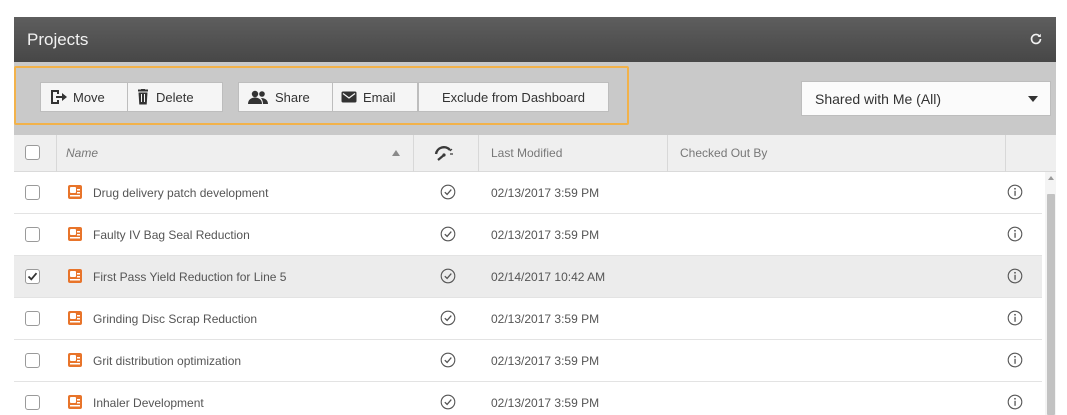 This screenshot has width=1067, height=415. Describe the element at coordinates (292, 97) in the screenshot. I see `share-label: Share` at that location.